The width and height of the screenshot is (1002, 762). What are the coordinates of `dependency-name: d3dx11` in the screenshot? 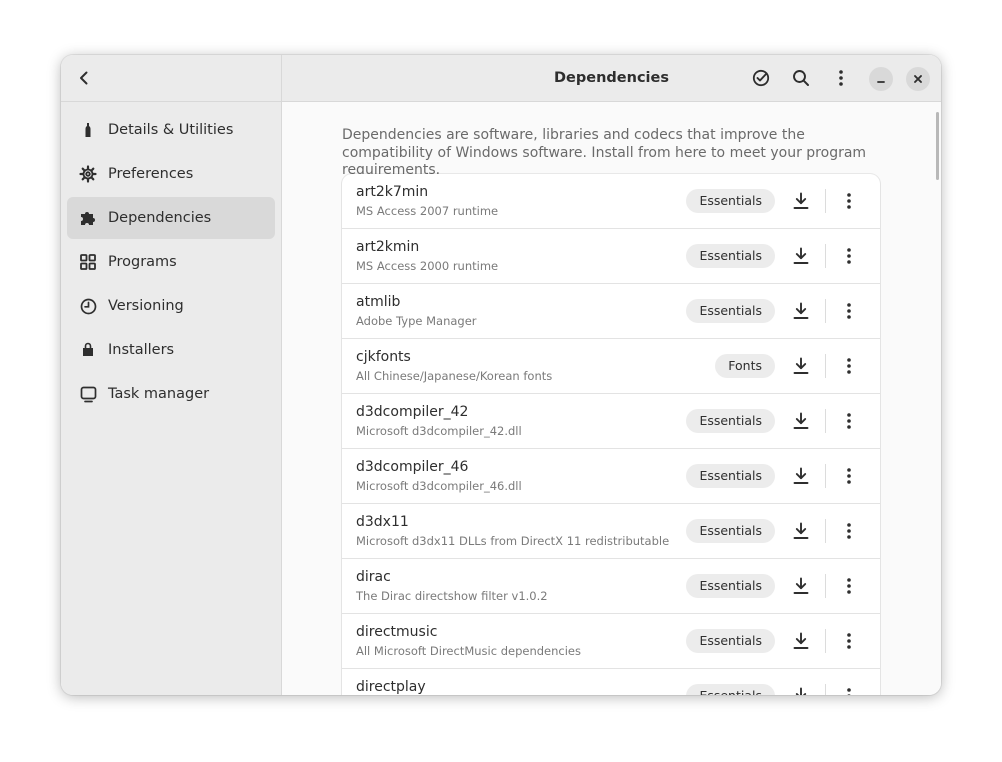 It's located at (382, 522).